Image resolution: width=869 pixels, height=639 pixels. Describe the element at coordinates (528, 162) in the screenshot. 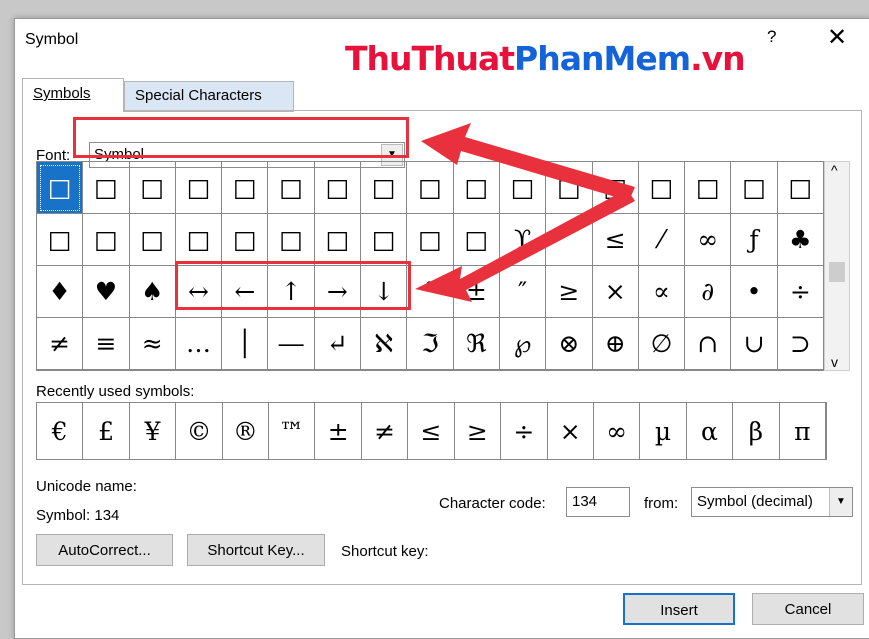

I see `arrow-to-font` at that location.